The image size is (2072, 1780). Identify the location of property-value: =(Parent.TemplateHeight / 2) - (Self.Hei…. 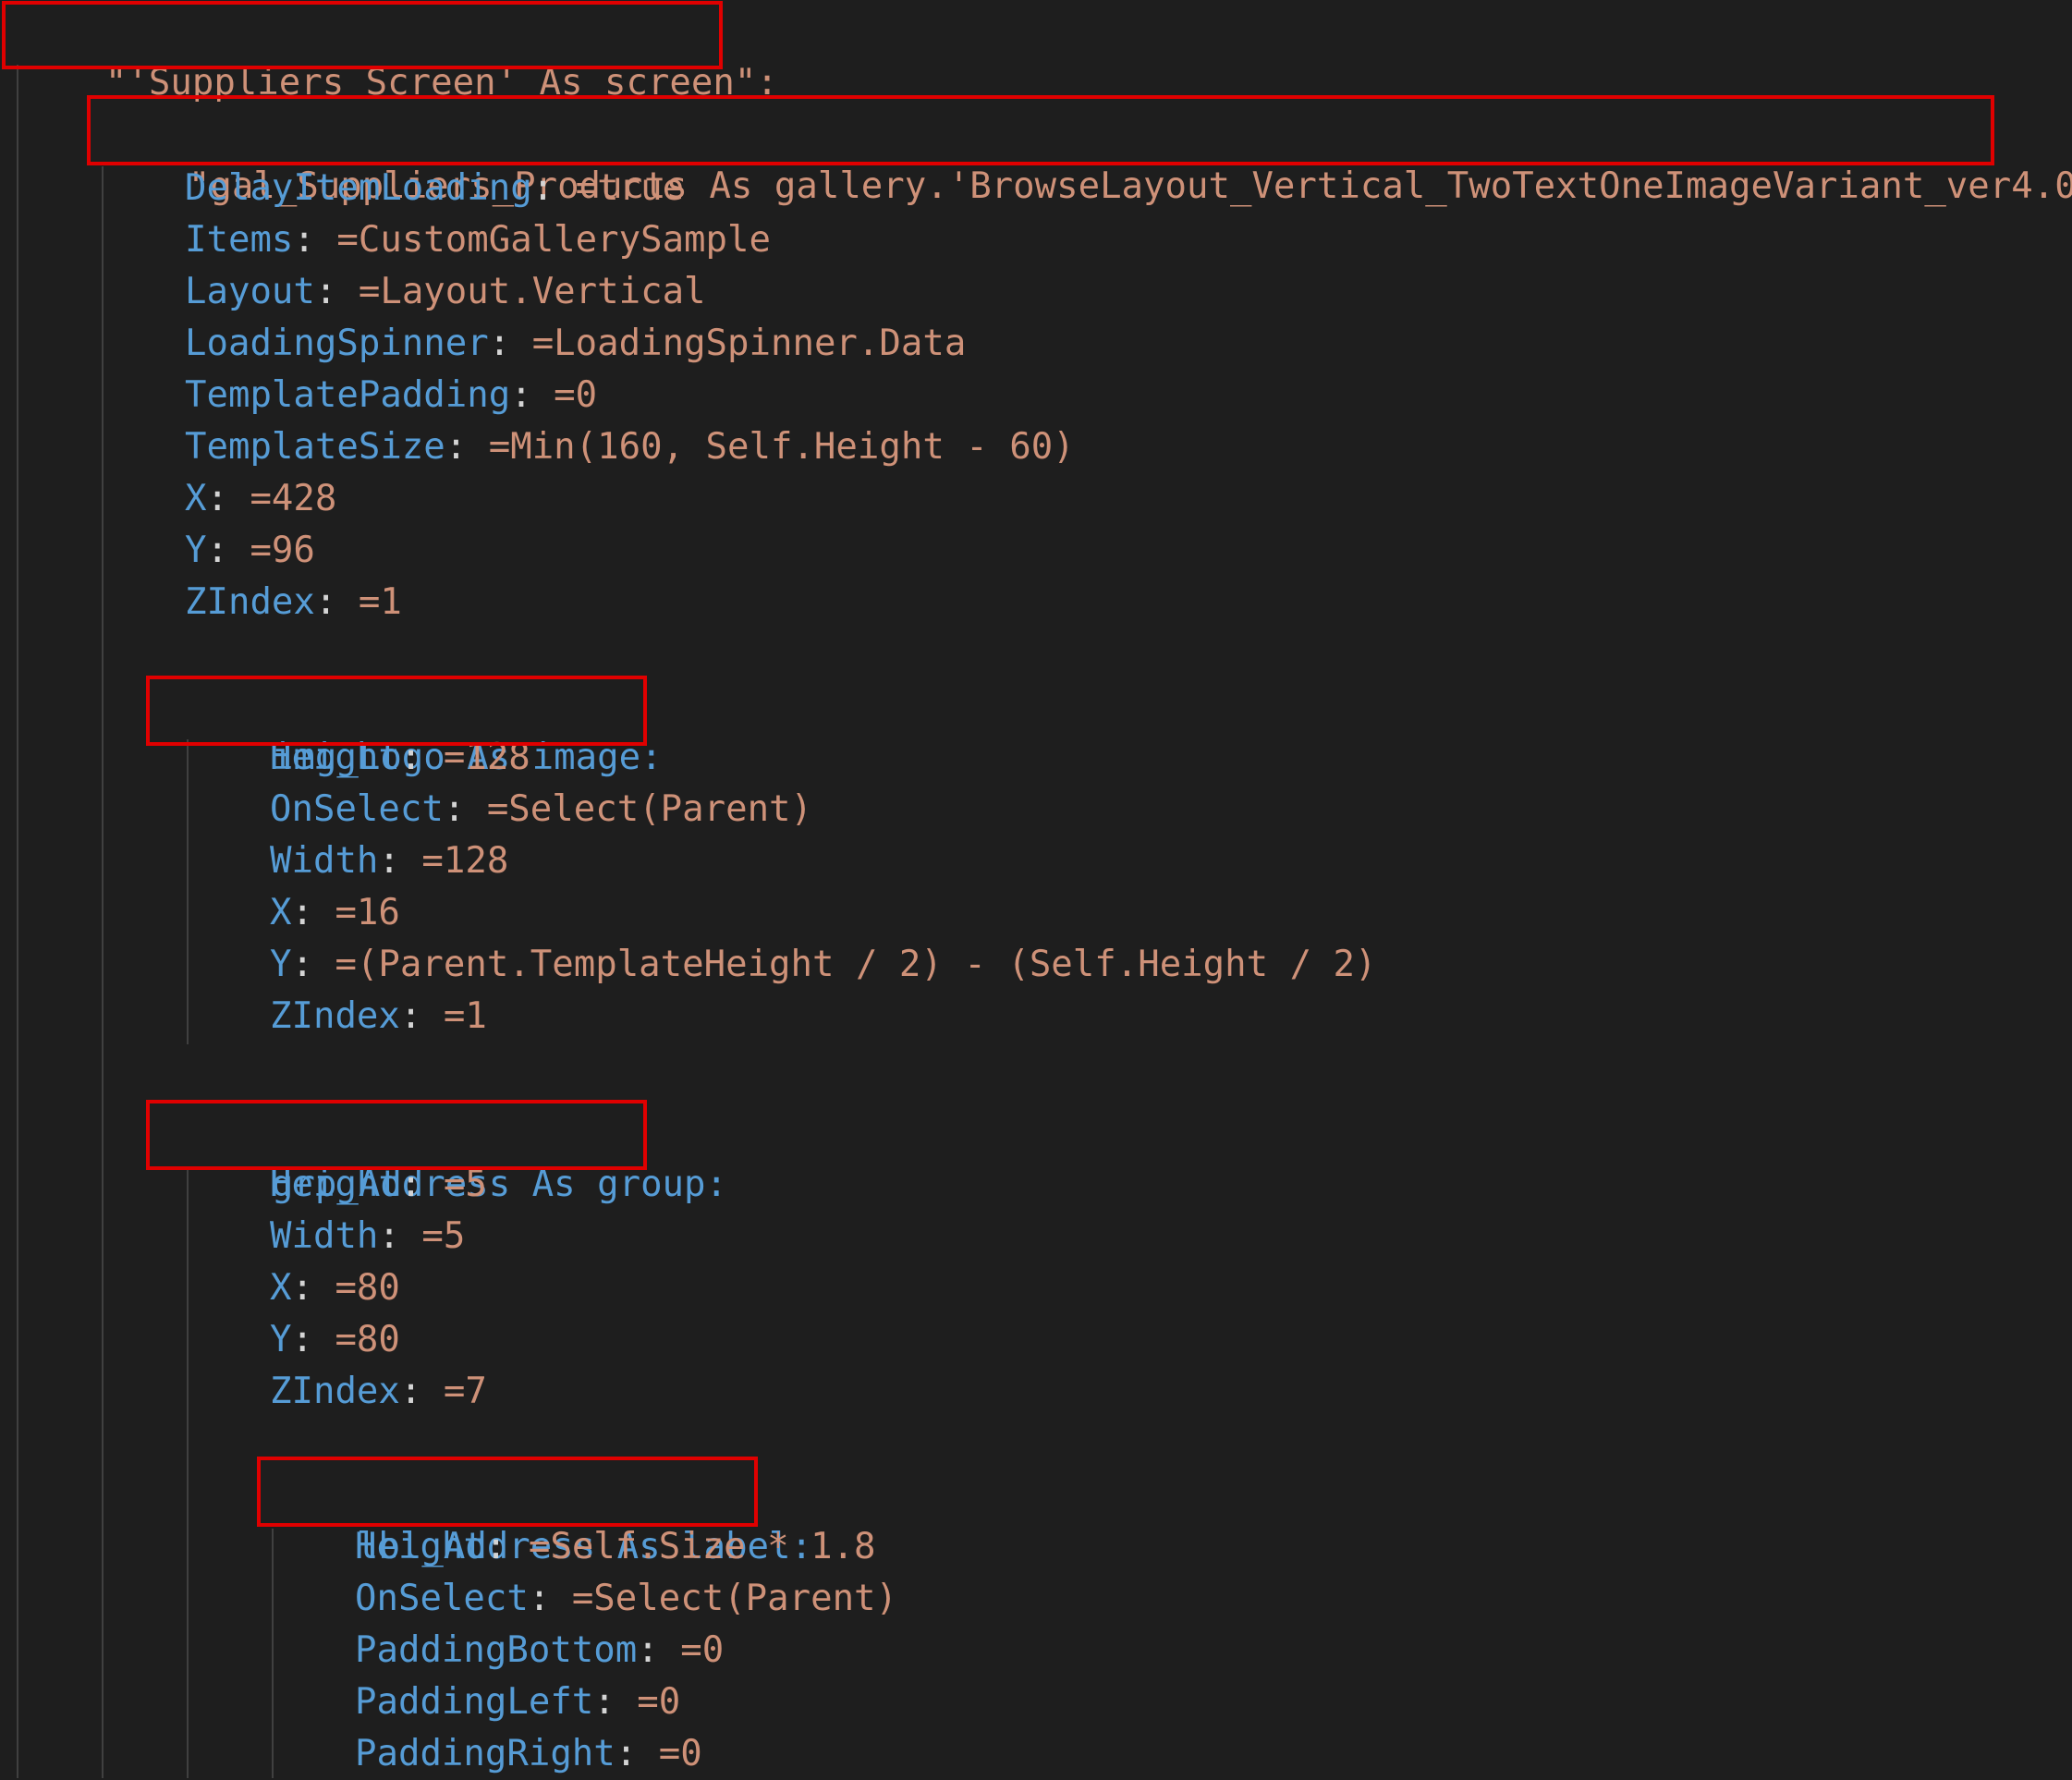
(856, 964).